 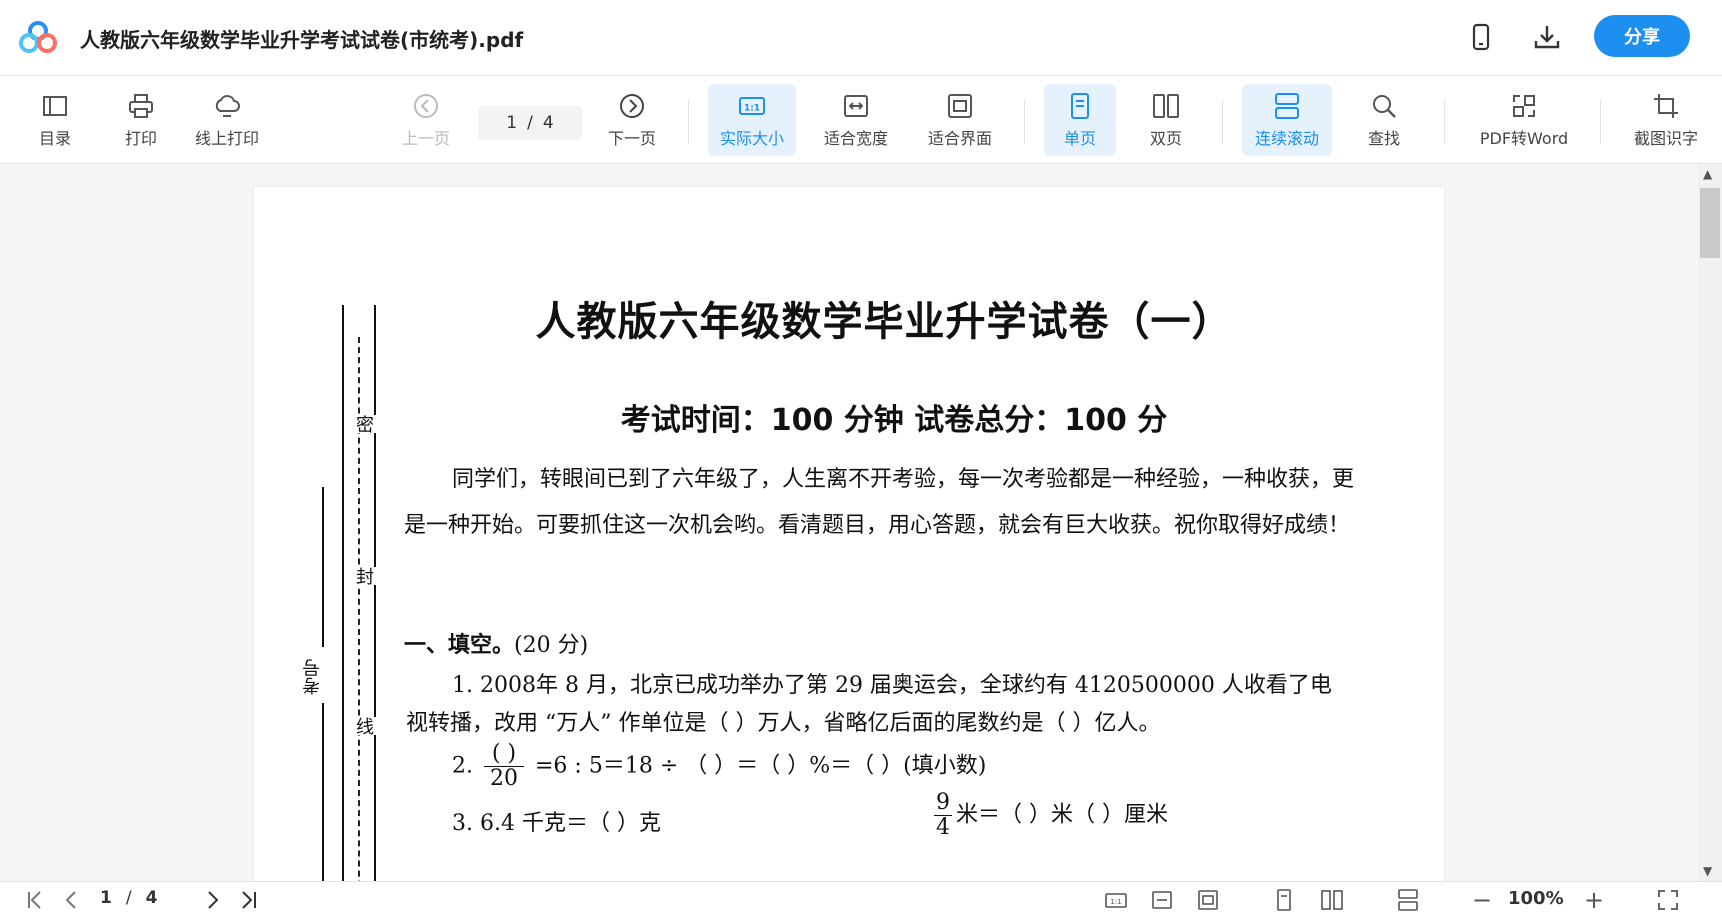 I want to click on prev-circle-icon, so click(x=426, y=106).